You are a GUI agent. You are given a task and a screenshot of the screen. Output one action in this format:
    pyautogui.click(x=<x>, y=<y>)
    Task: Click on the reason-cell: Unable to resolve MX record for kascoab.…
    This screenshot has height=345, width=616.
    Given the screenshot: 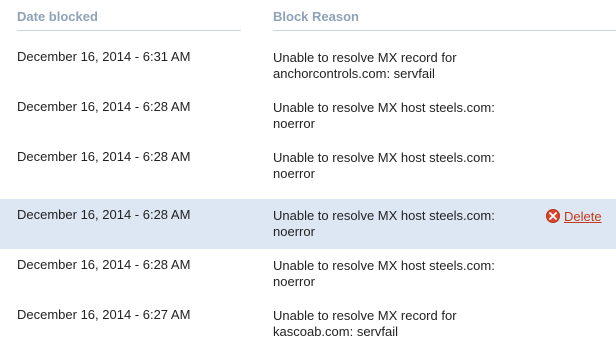 What is the action you would take?
    pyautogui.click(x=365, y=323)
    